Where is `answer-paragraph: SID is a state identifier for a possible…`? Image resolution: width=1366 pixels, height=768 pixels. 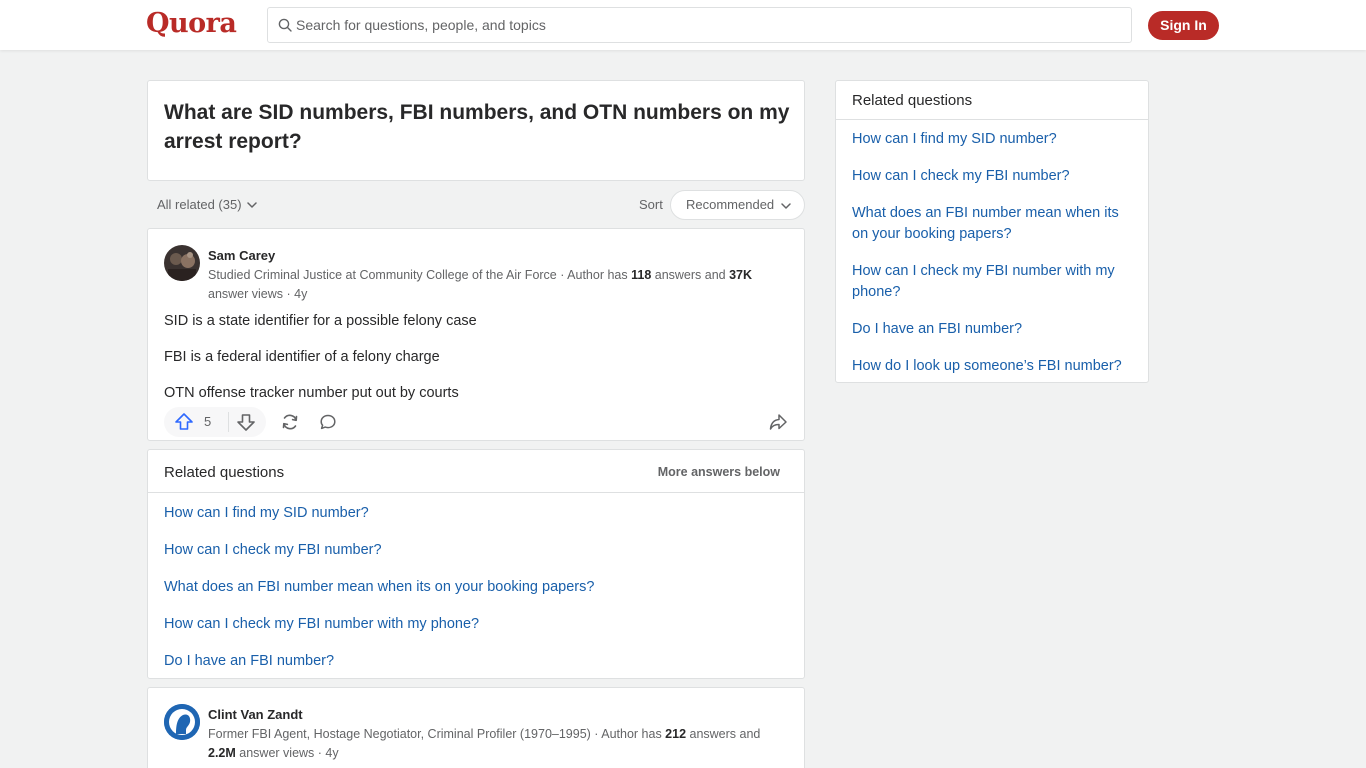 answer-paragraph: SID is a state identifier for a possible… is located at coordinates (320, 321).